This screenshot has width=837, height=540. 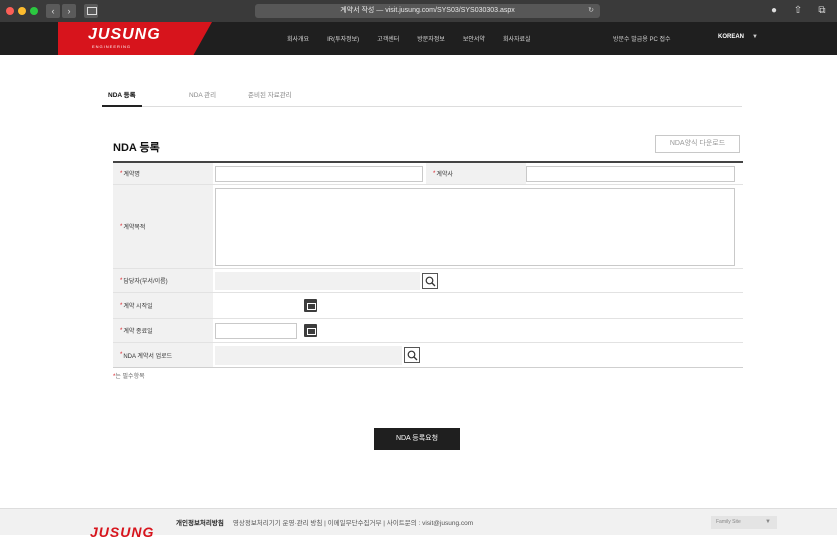 What do you see at coordinates (317, 281) in the screenshot?
I see `manager-input` at bounding box center [317, 281].